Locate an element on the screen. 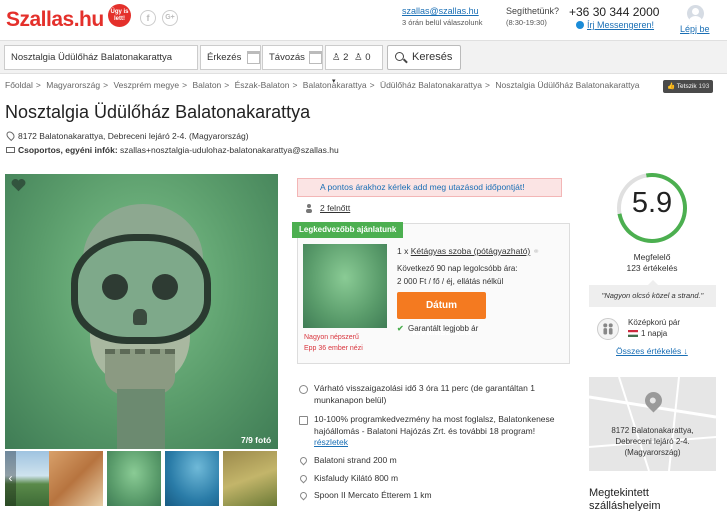 The width and height of the screenshot is (727, 511). groups-label: Csoportos, egyéni infók: is located at coordinates (68, 150).